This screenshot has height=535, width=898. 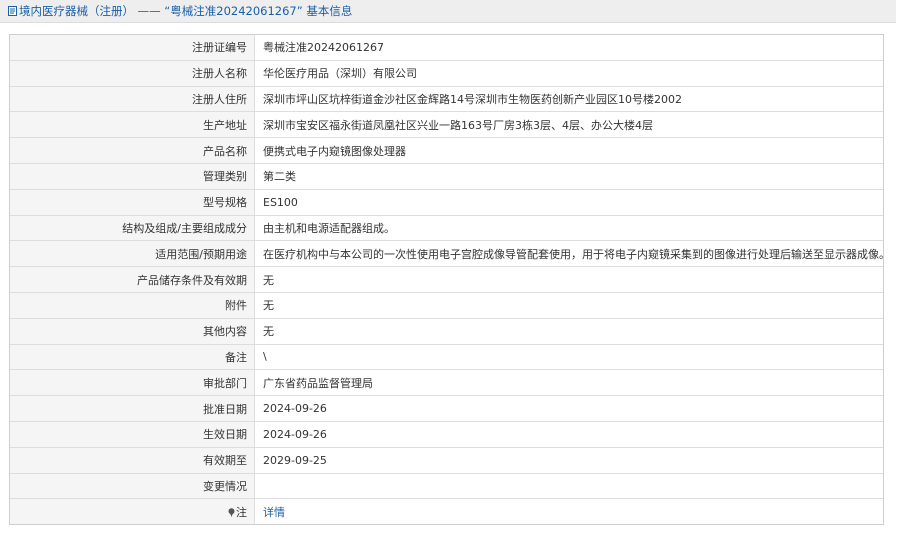 What do you see at coordinates (132, 305) in the screenshot?
I see `row-label: 附件` at bounding box center [132, 305].